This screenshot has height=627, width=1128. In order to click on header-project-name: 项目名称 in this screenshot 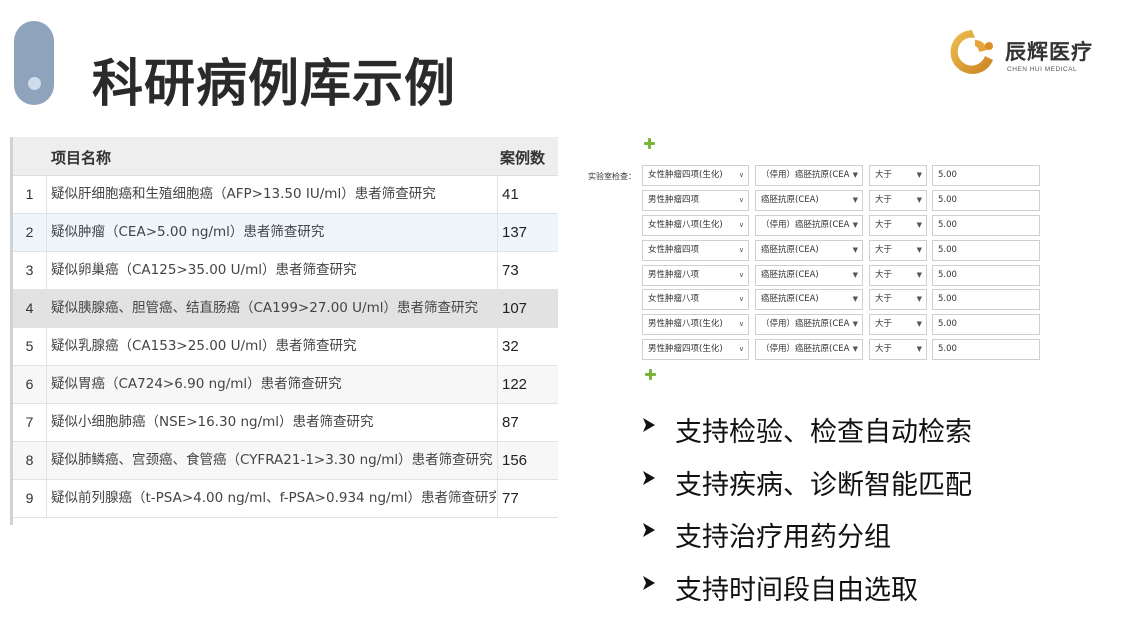, I will do `click(81, 158)`.